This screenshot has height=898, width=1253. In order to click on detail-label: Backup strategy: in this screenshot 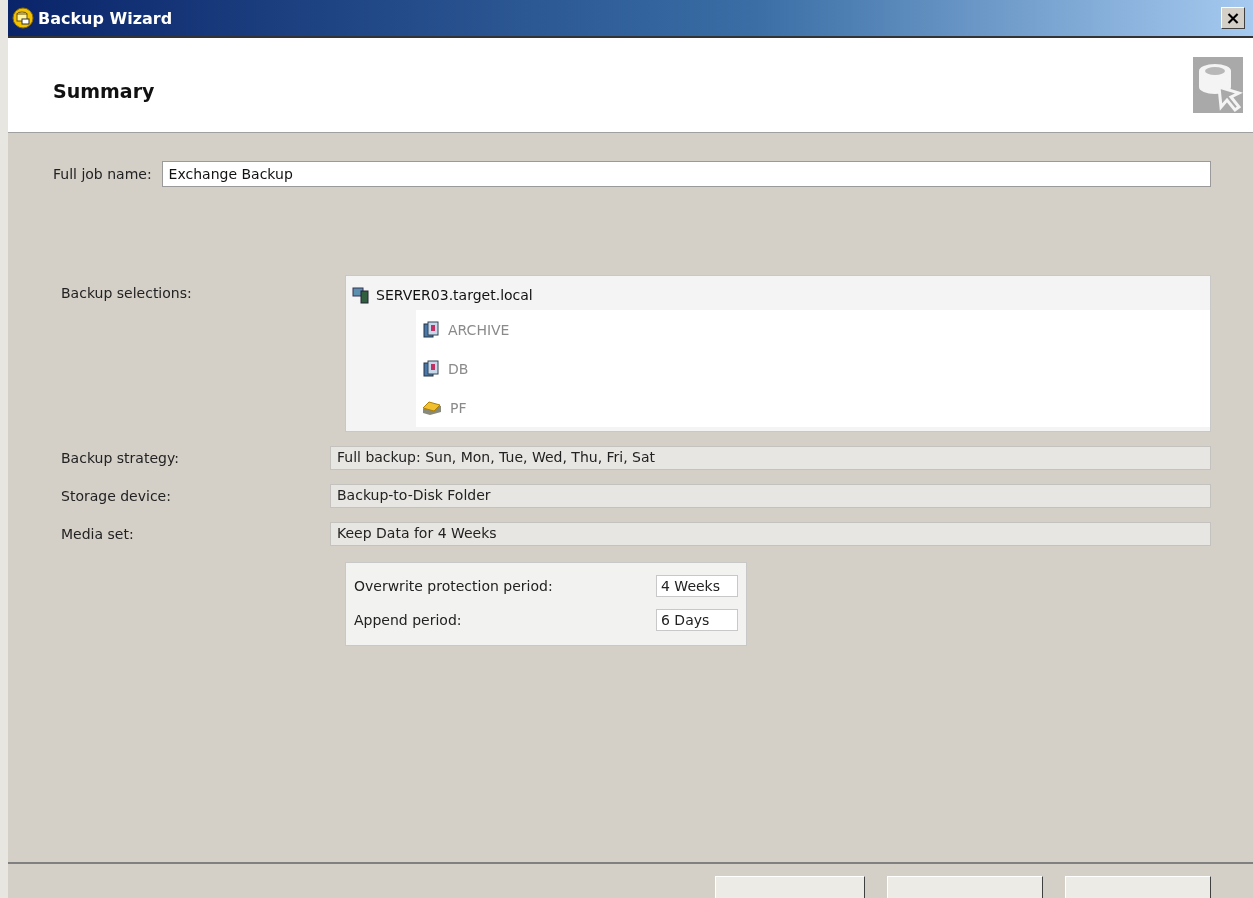, I will do `click(120, 458)`.